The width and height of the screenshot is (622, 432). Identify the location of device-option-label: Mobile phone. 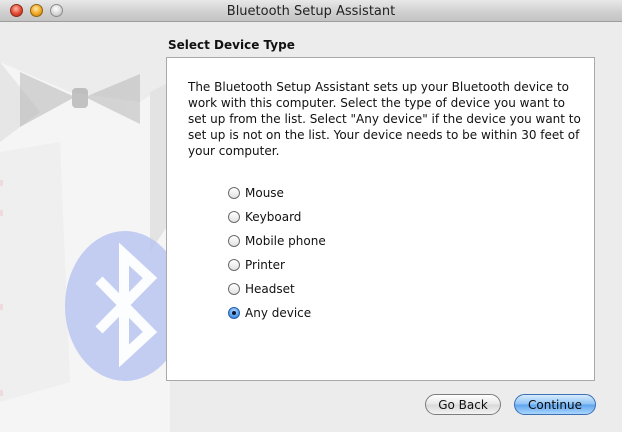
(285, 241).